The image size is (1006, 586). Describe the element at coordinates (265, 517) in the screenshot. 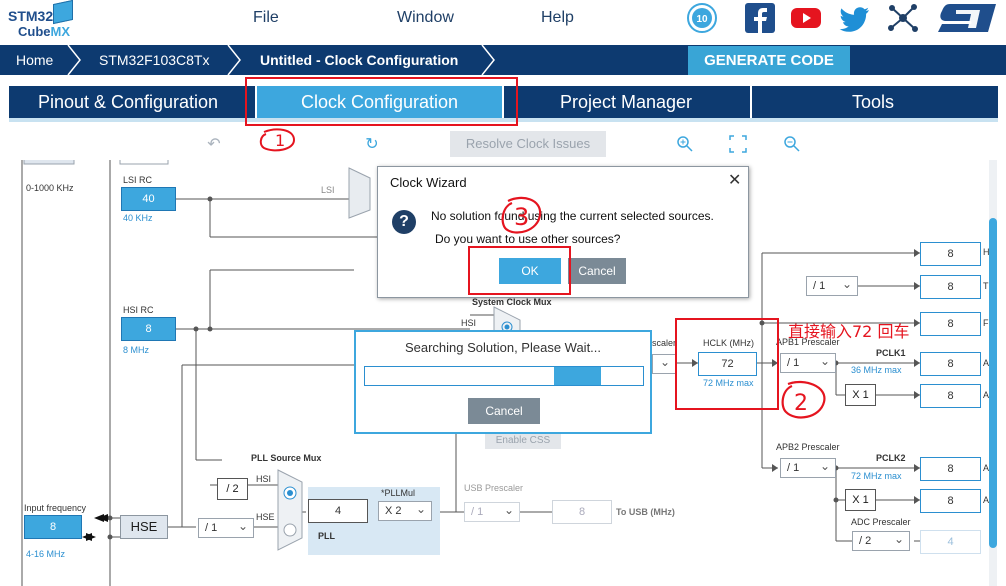

I see `pll-src-hse-label: HSE` at that location.